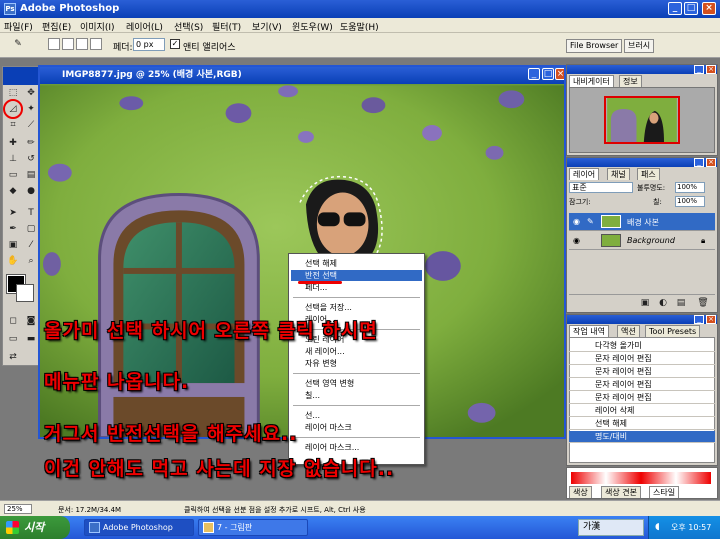 The height and width of the screenshot is (539, 720). I want to click on blend-mode-select: 표준, so click(601, 187).